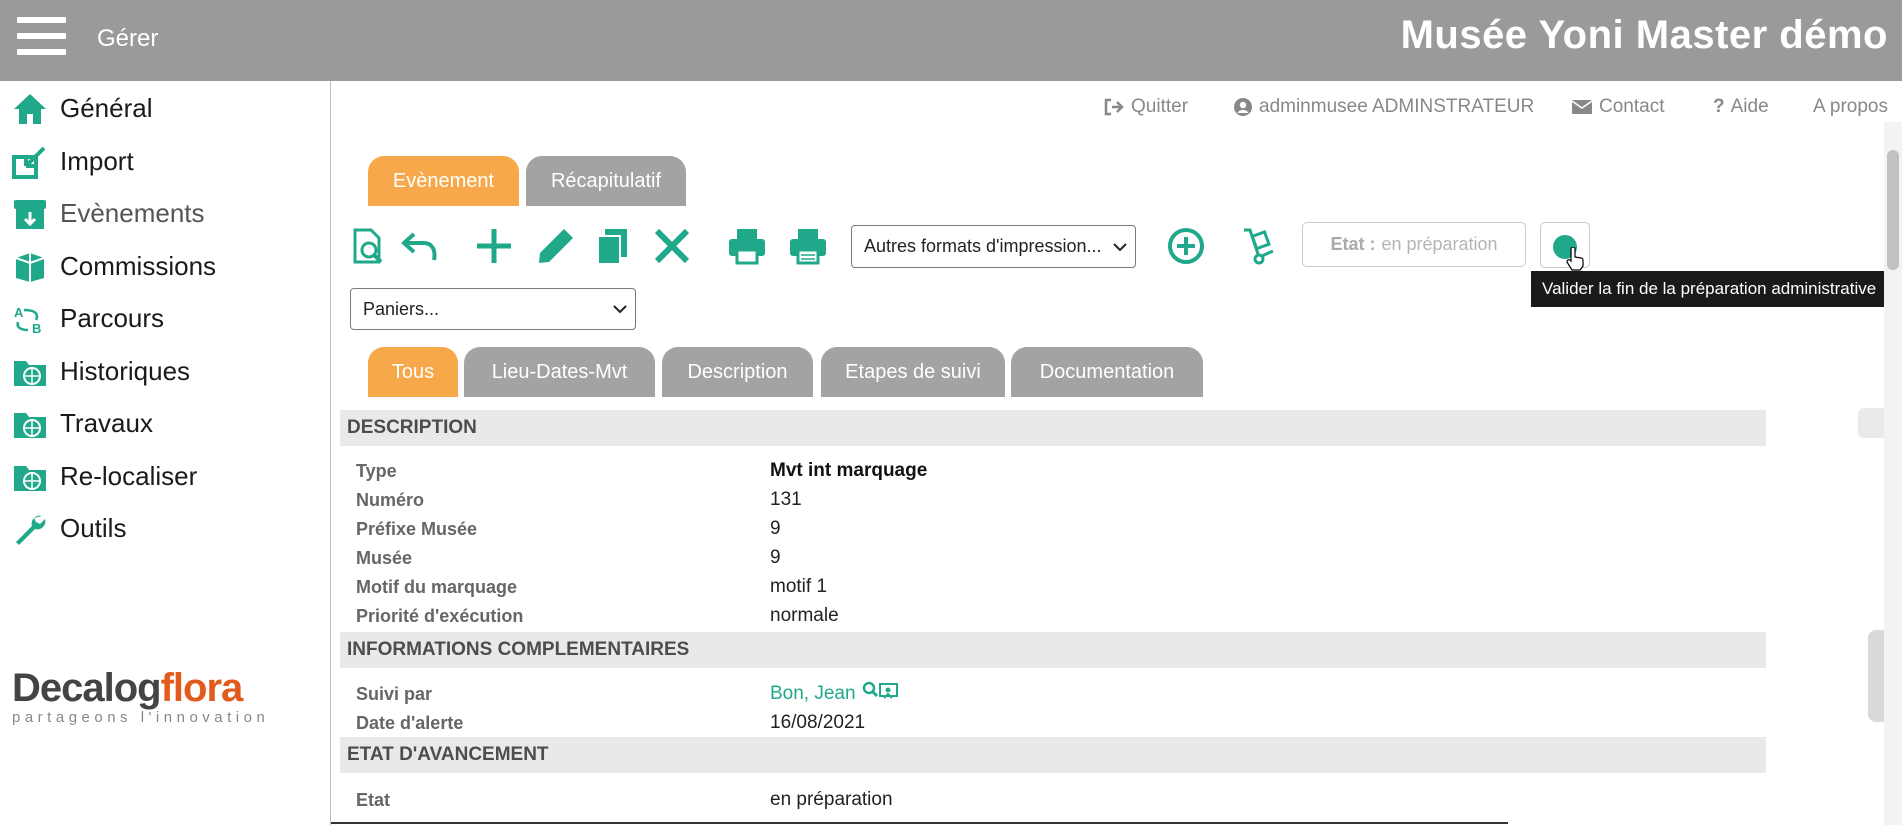 The height and width of the screenshot is (825, 1902). Describe the element at coordinates (30, 214) in the screenshot. I see `events-box-icon` at that location.